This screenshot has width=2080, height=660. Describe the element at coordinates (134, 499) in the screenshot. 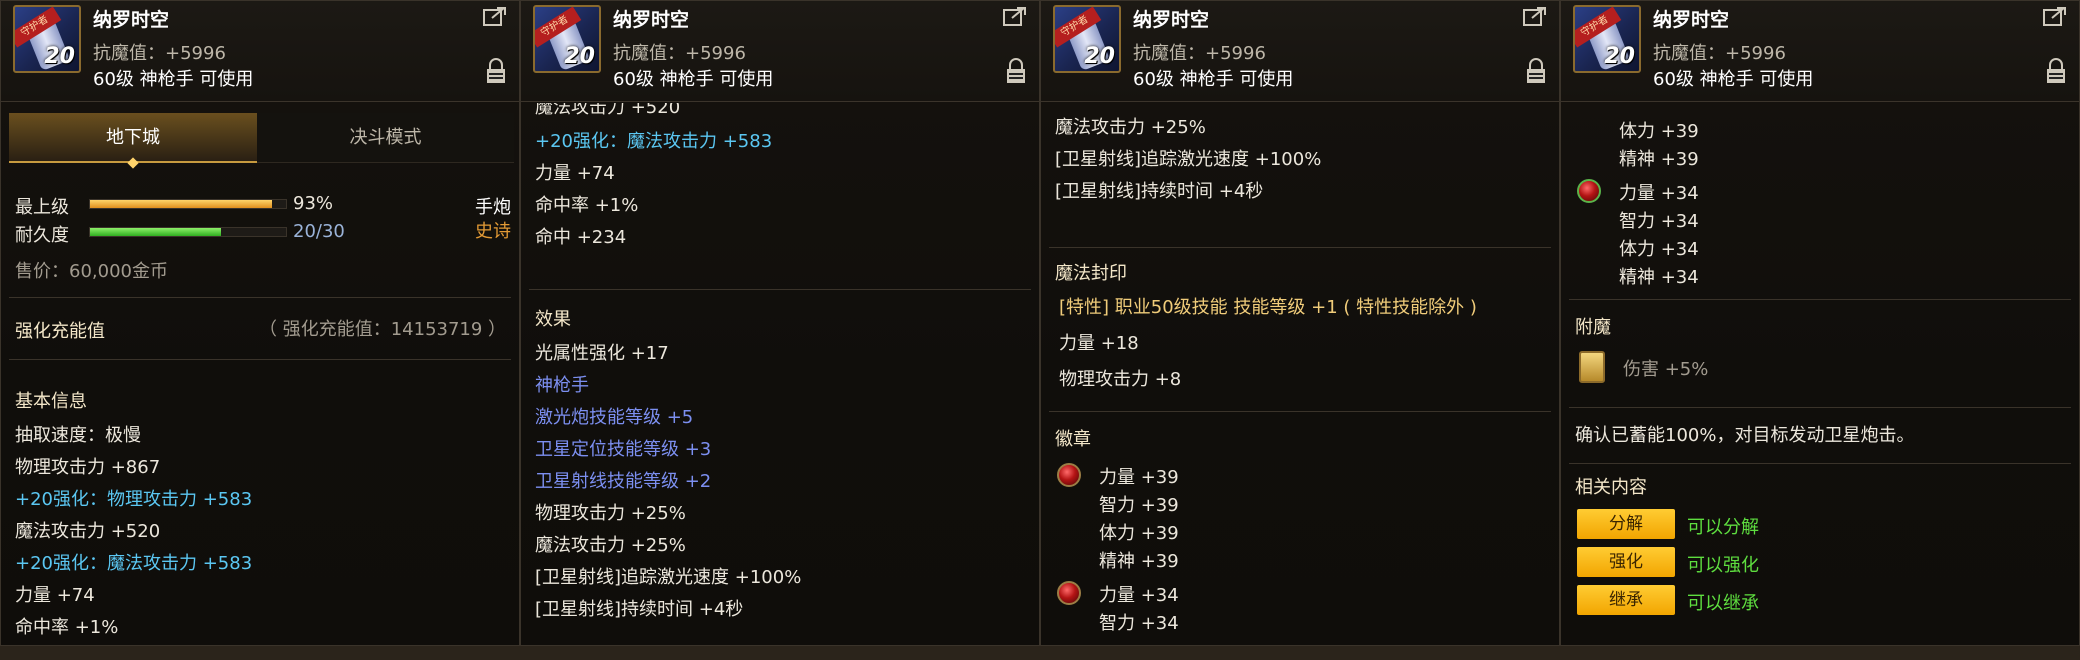

I see `stat-line-enhance: +20强化：物理攻击力 +583` at that location.